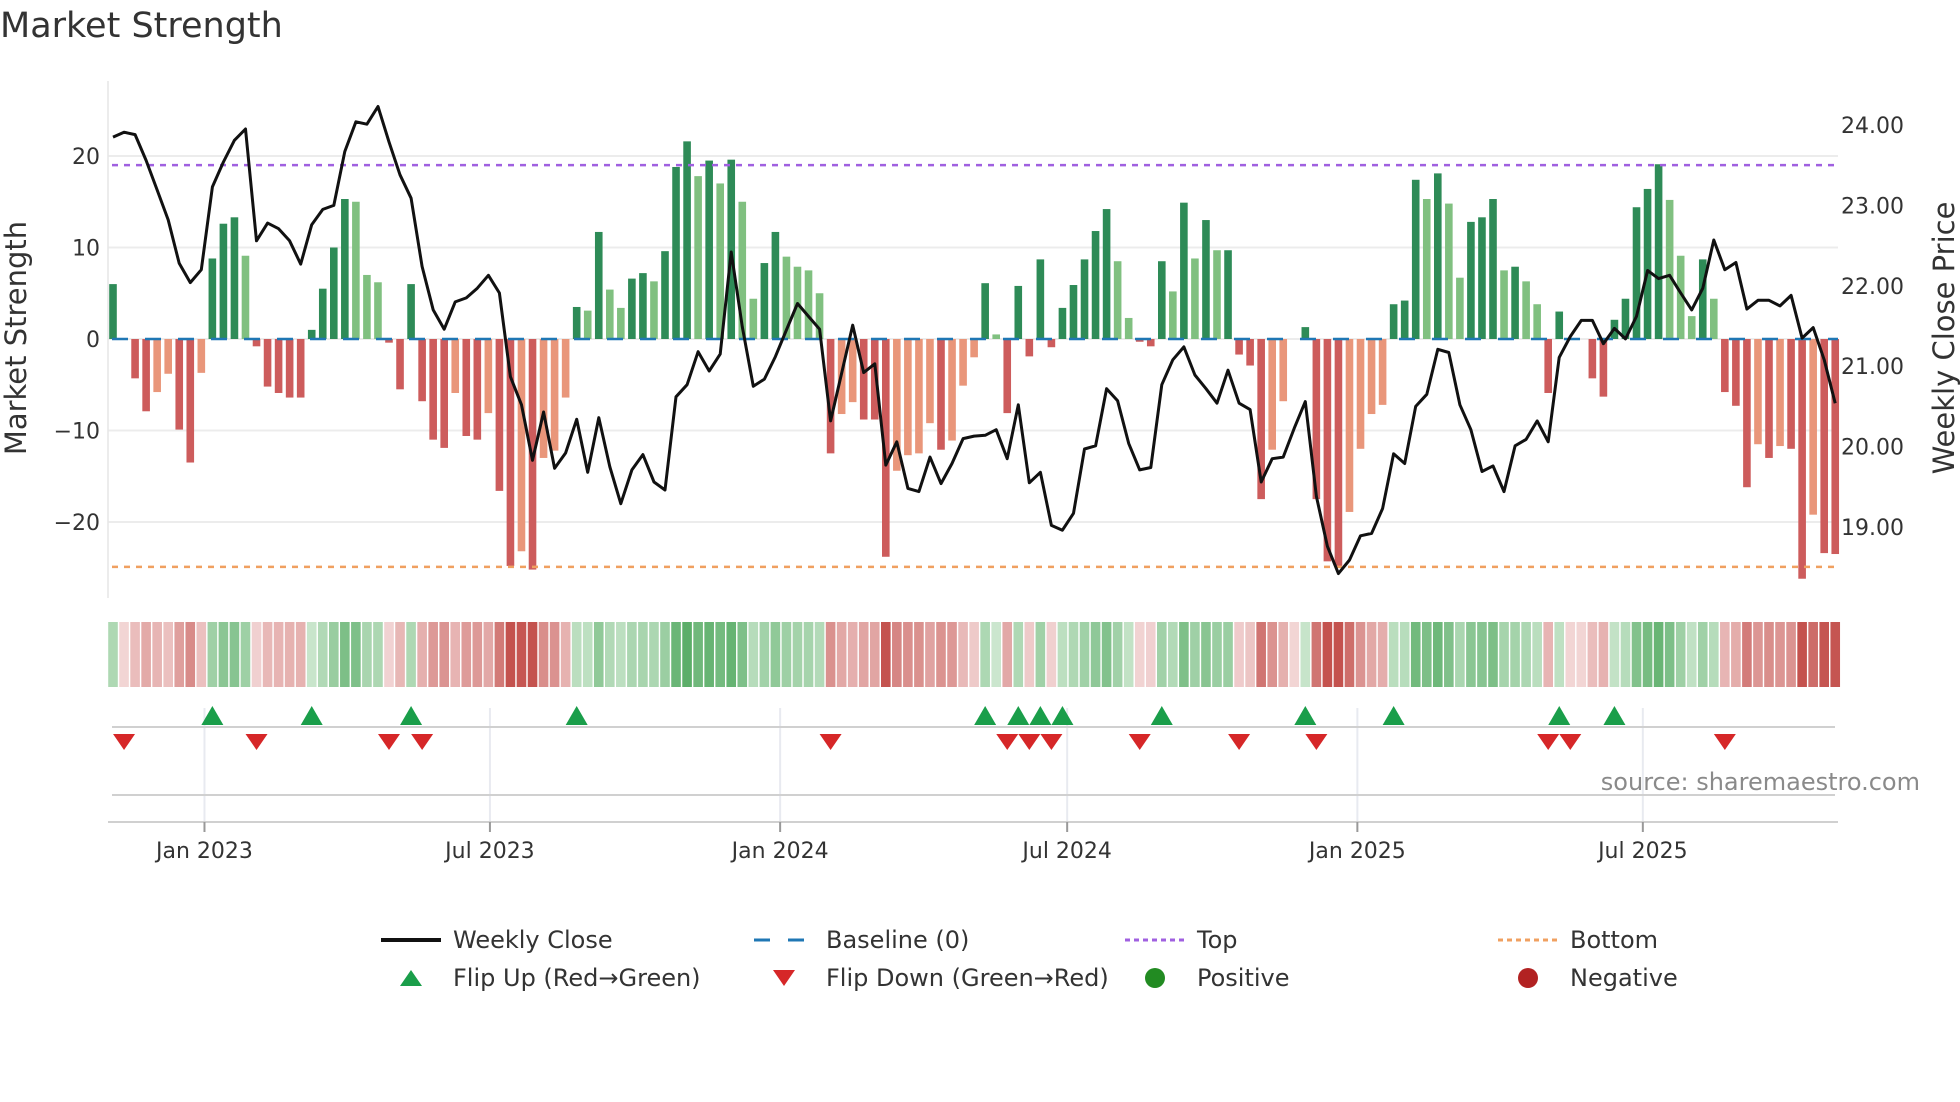  I want to click on legend-label: Positive, so click(1243, 978).